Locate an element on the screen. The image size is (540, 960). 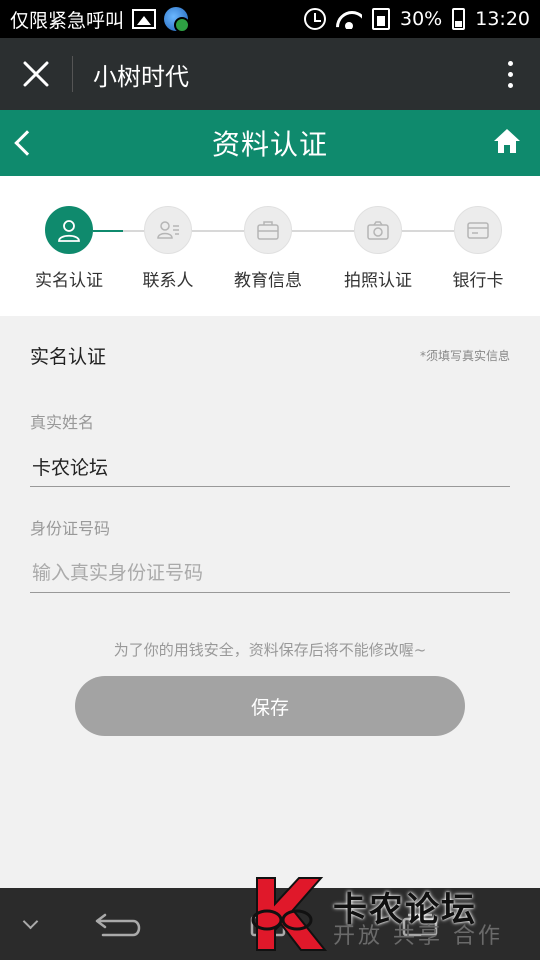
contact-card-icon is located at coordinates (168, 230).